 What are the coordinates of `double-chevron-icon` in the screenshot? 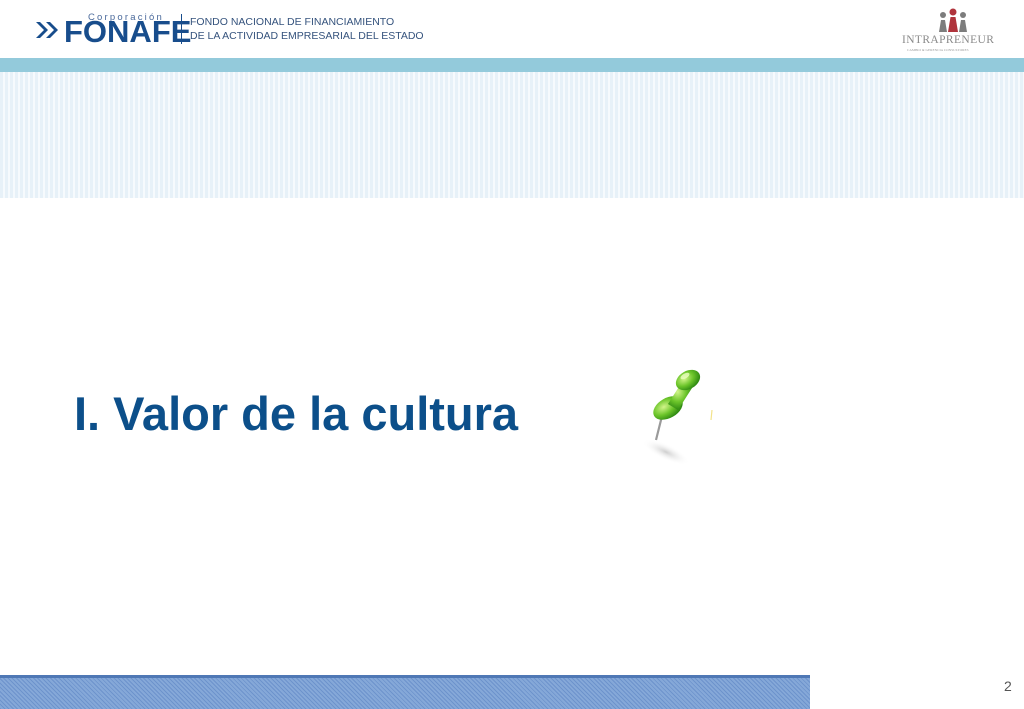 It's located at (47, 30).